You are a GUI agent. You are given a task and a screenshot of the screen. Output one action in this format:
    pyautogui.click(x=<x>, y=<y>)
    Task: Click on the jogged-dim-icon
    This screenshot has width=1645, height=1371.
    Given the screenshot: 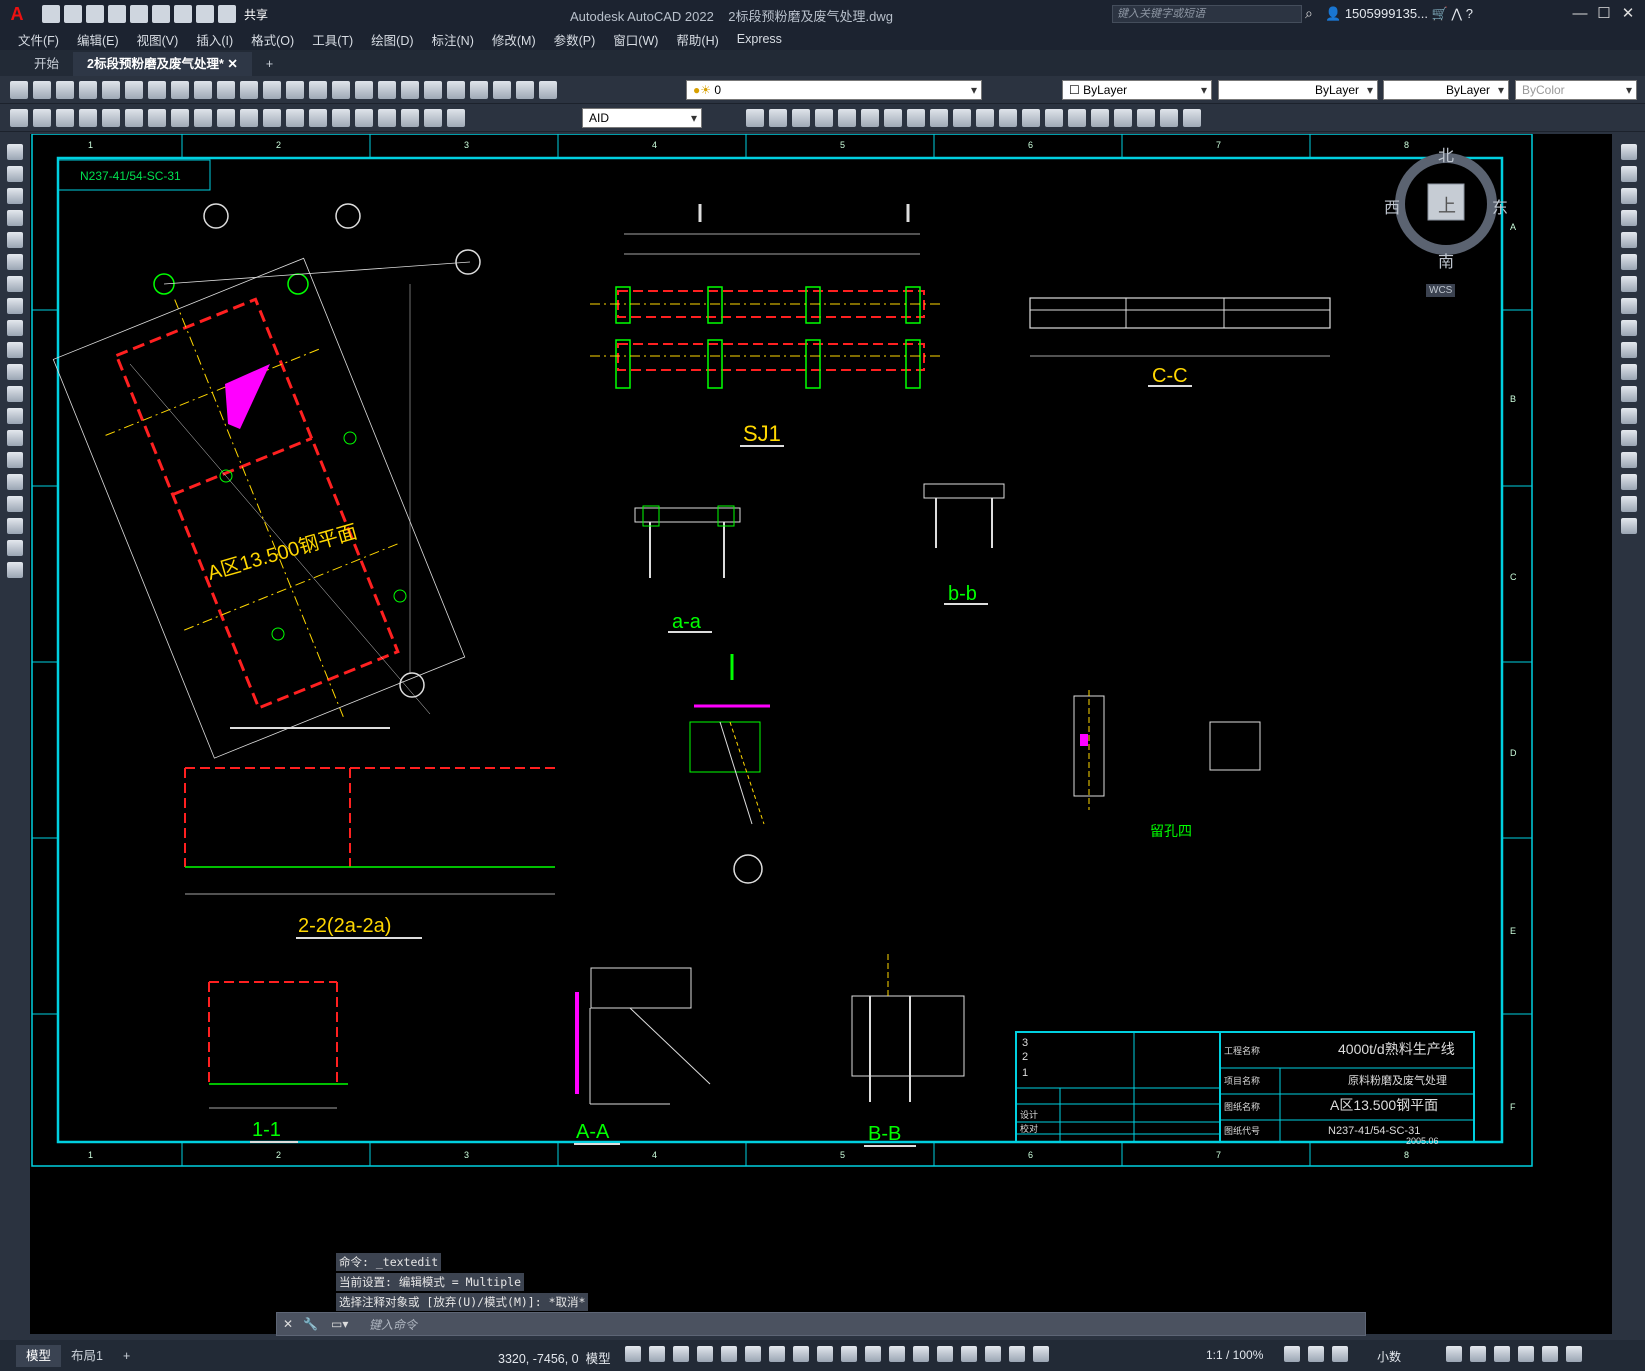 What is the action you would take?
    pyautogui.click(x=134, y=117)
    